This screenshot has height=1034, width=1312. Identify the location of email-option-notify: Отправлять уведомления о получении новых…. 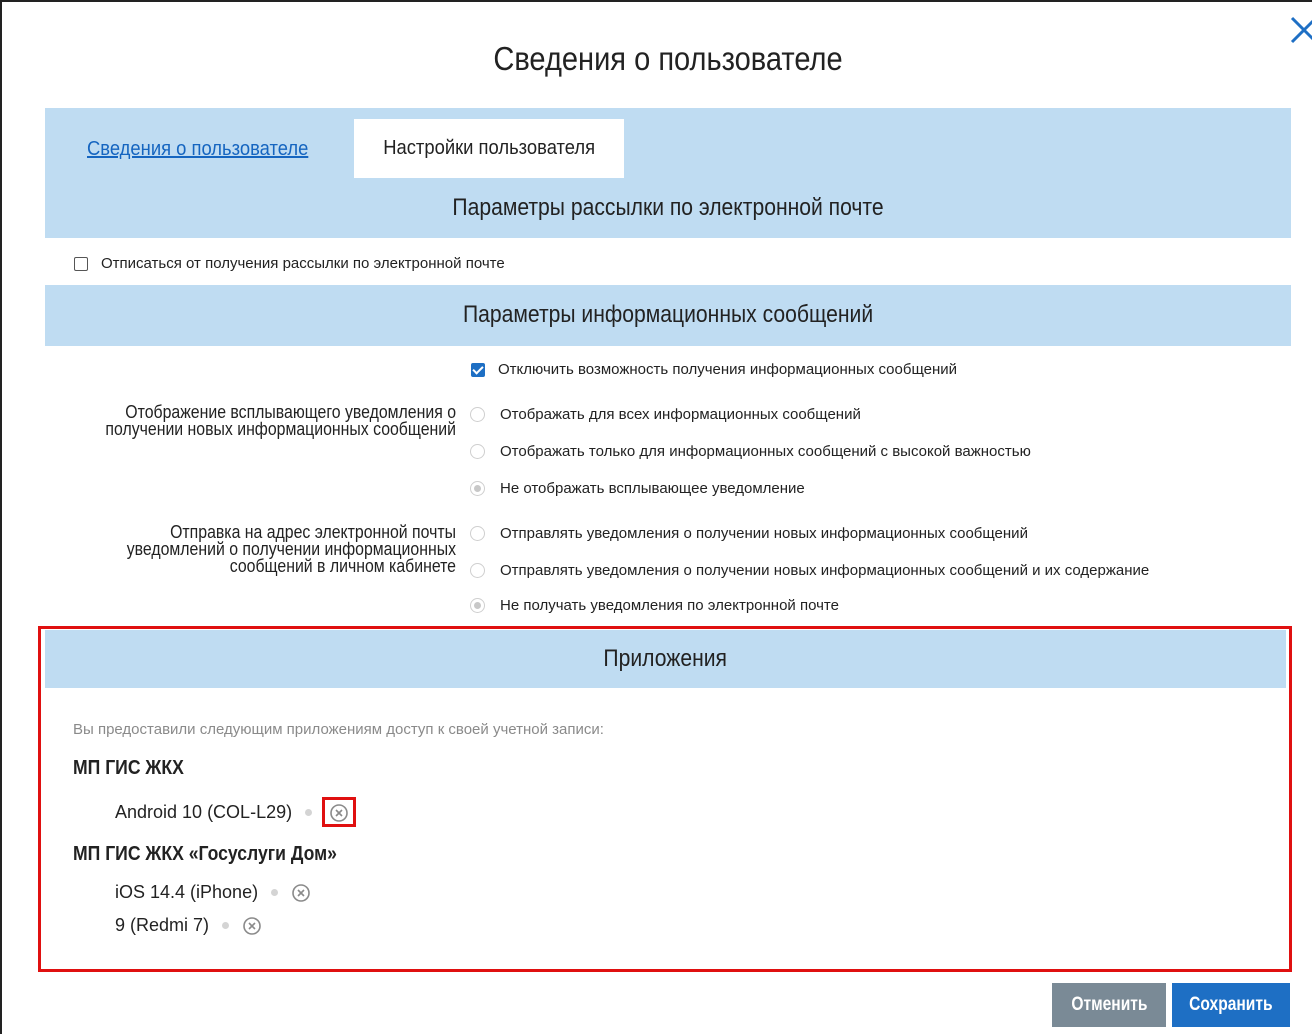
(749, 533).